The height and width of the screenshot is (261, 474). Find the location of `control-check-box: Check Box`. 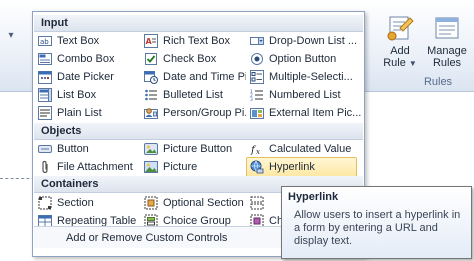

control-check-box: Check Box is located at coordinates (193, 59).